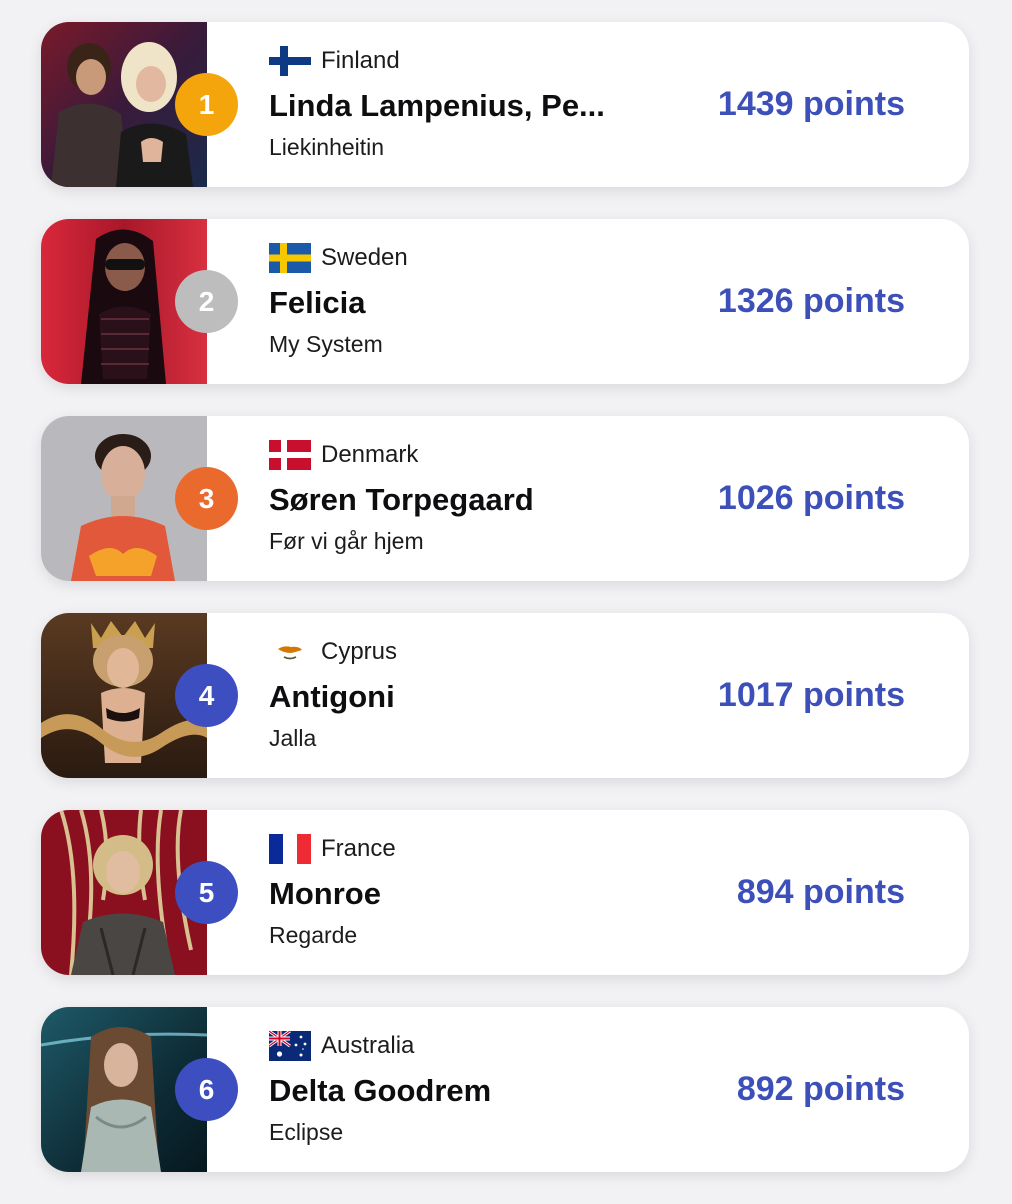  I want to click on sweden-flag-icon, so click(290, 258).